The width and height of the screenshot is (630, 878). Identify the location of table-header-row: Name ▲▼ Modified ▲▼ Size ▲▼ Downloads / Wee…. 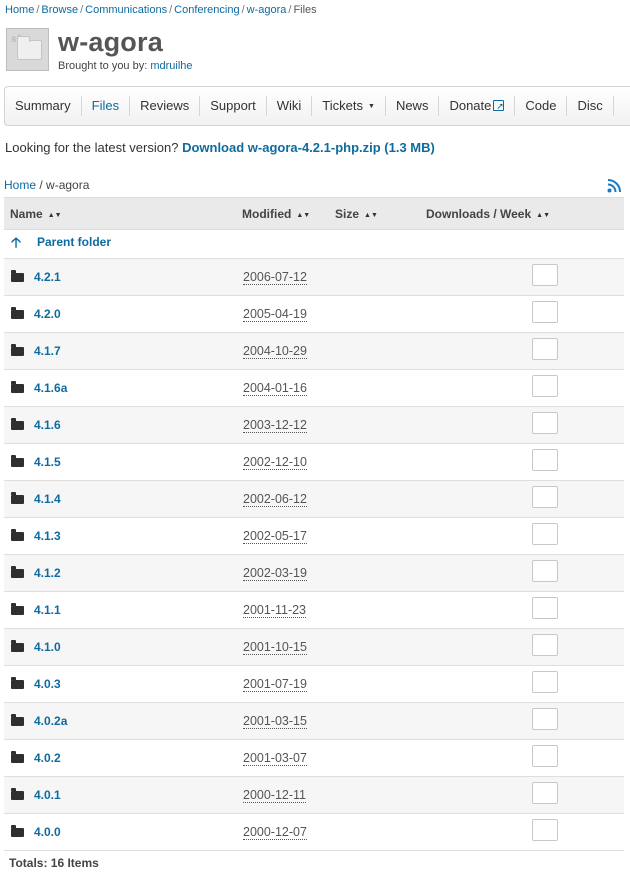
(314, 213).